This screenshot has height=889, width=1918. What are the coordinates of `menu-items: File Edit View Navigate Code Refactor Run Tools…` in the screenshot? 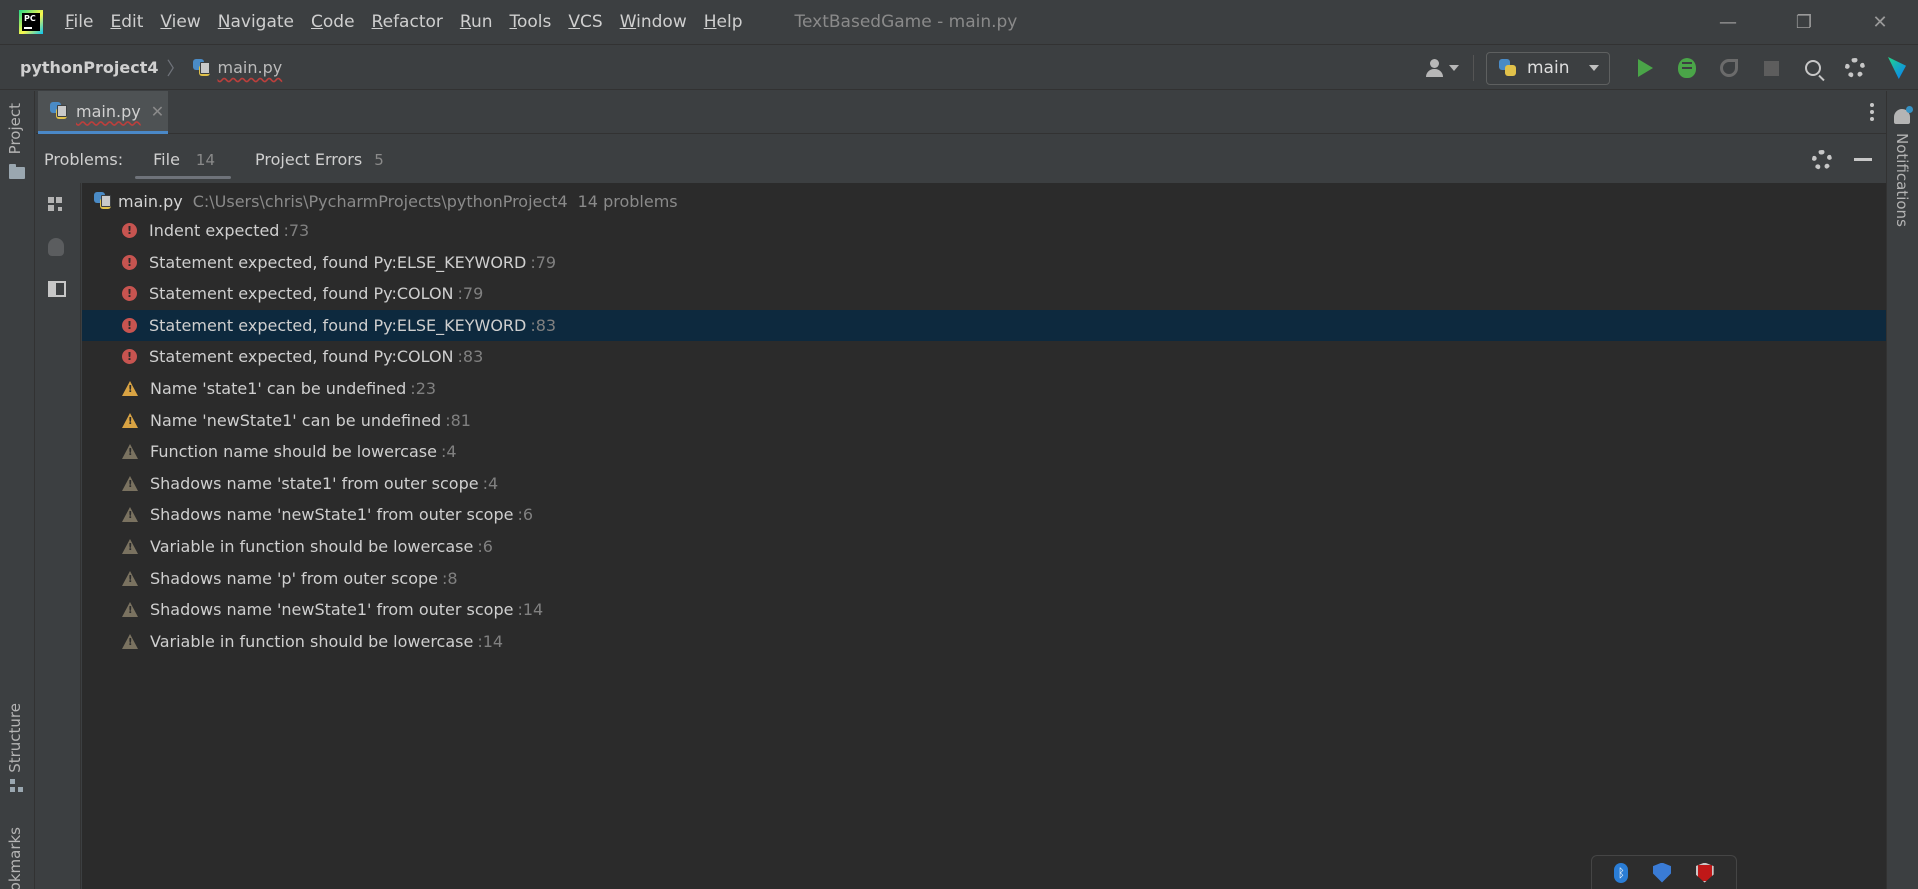 It's located at (412, 22).